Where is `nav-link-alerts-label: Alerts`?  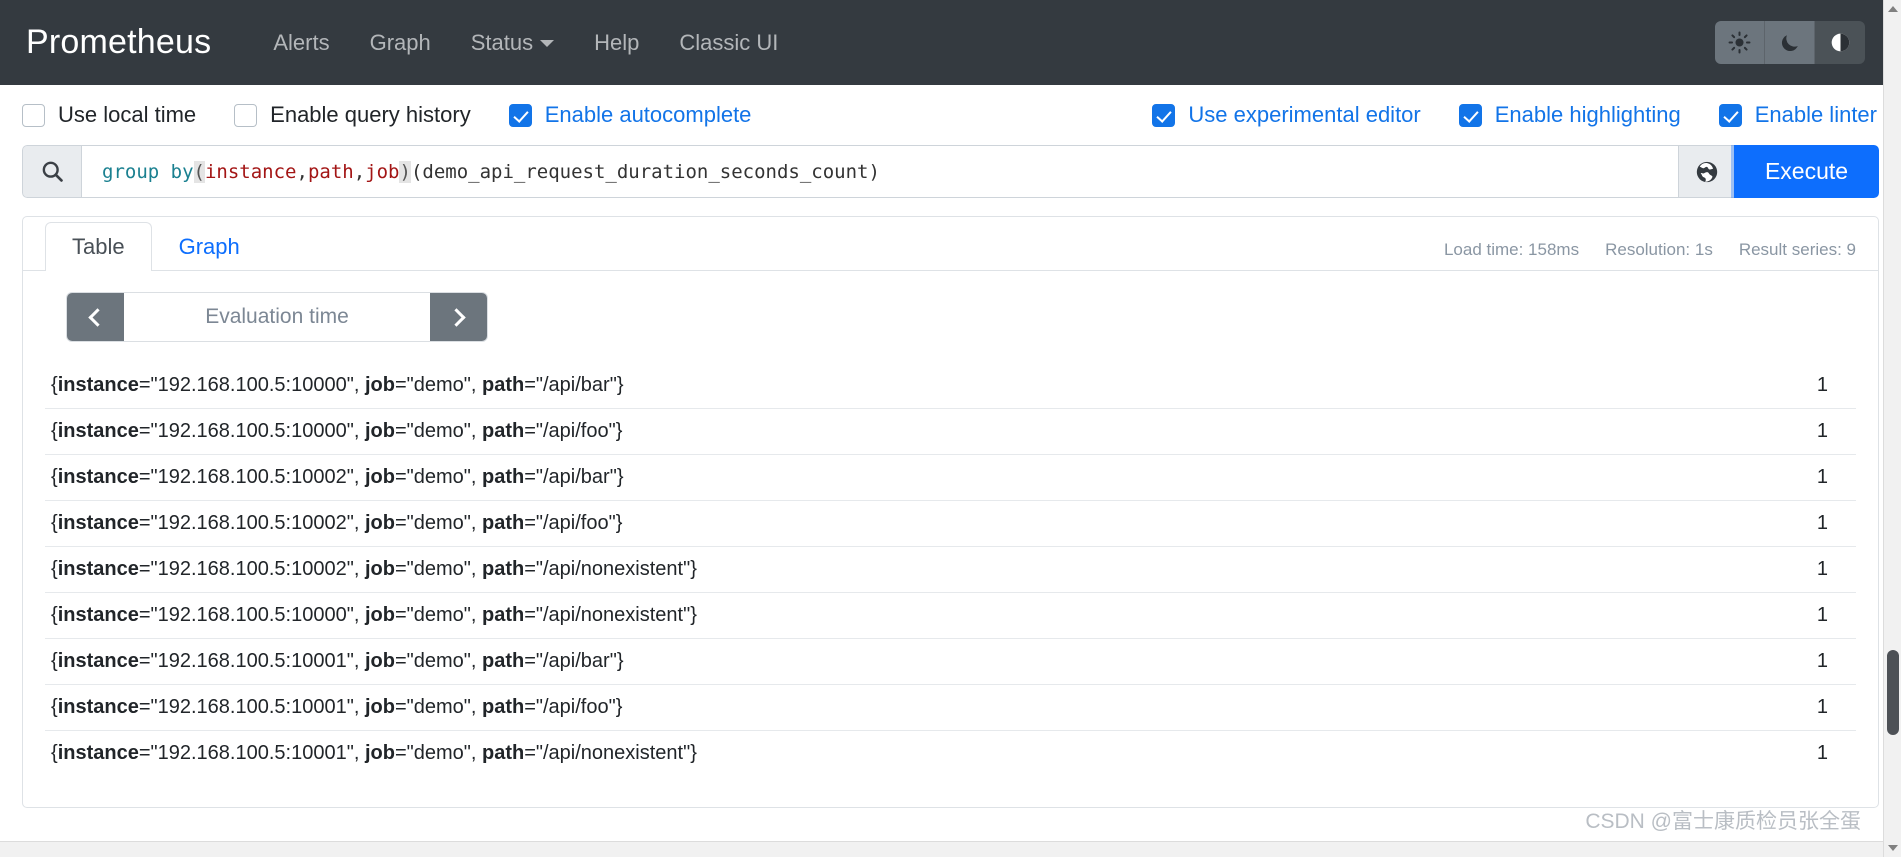
nav-link-alerts-label: Alerts is located at coordinates (301, 42).